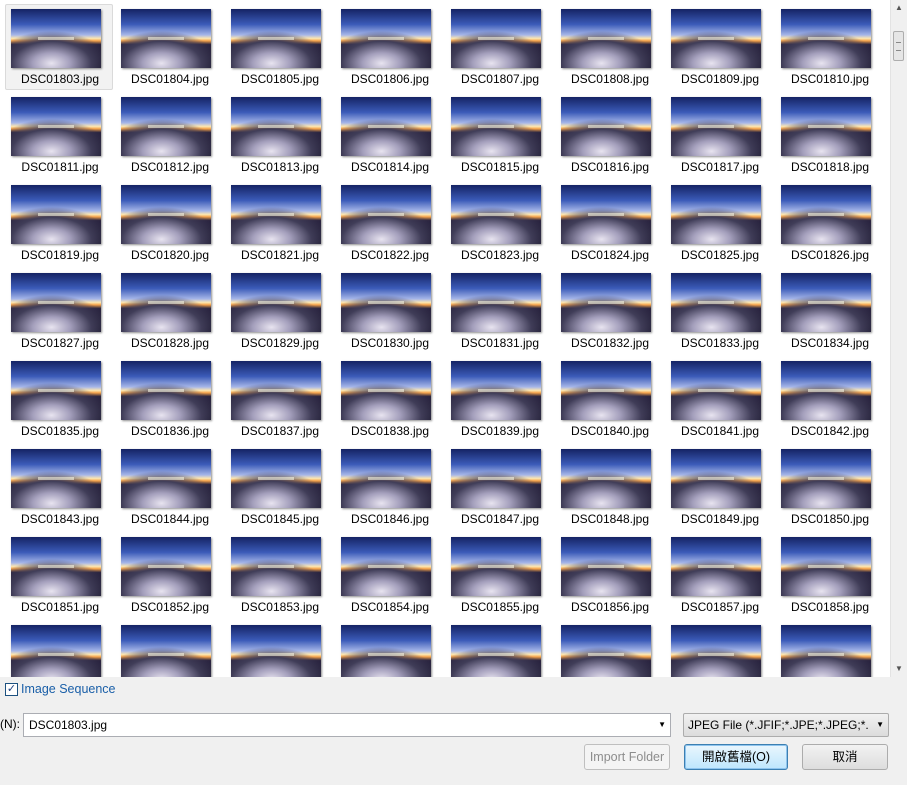 The width and height of the screenshot is (907, 785). What do you see at coordinates (279, 311) in the screenshot?
I see `file-thumbnail: DSC01829.jpg` at bounding box center [279, 311].